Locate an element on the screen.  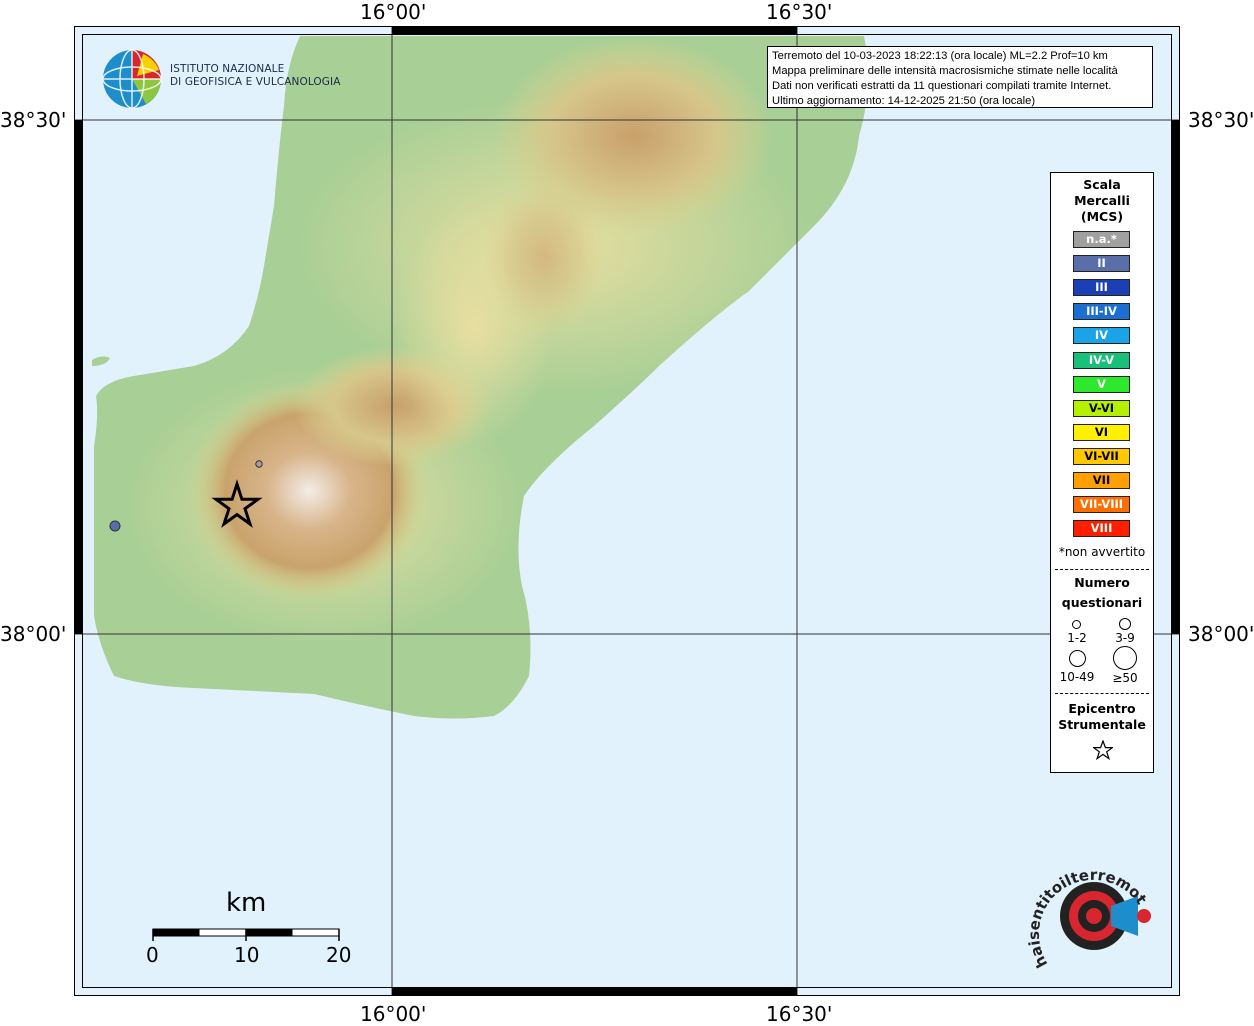
legend-swatch-vii: VII is located at coordinates (1101, 480).